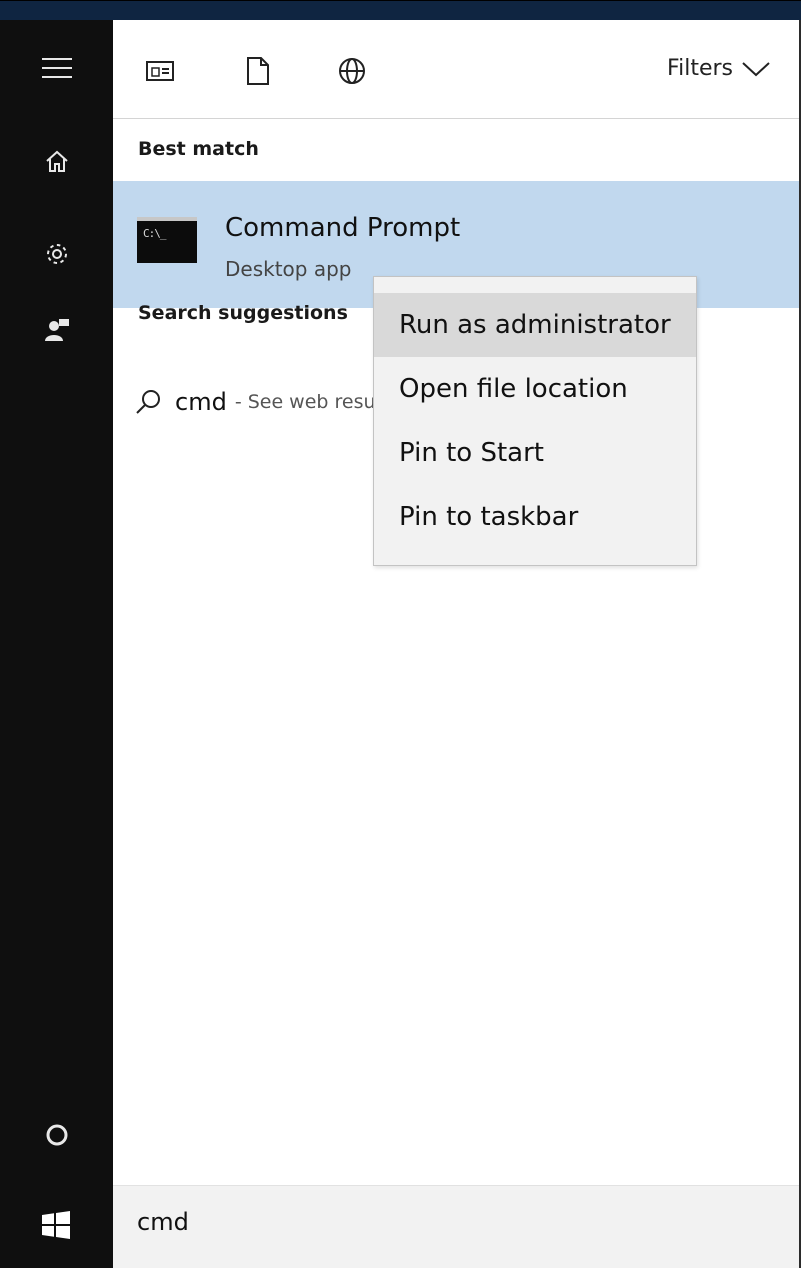  I want to click on user-feedback-icon, so click(56, 330).